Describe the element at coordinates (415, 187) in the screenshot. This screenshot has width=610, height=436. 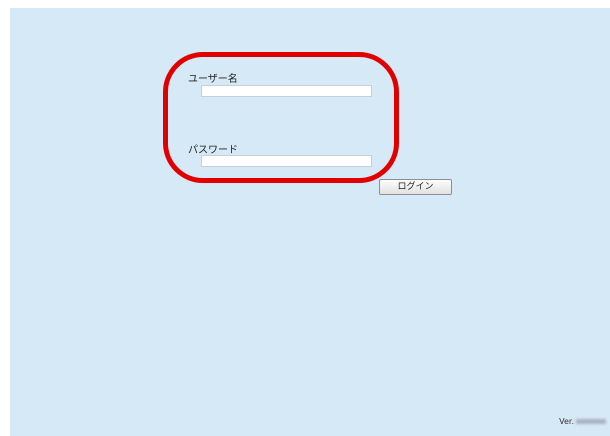
I see `login-button: ログイン` at that location.